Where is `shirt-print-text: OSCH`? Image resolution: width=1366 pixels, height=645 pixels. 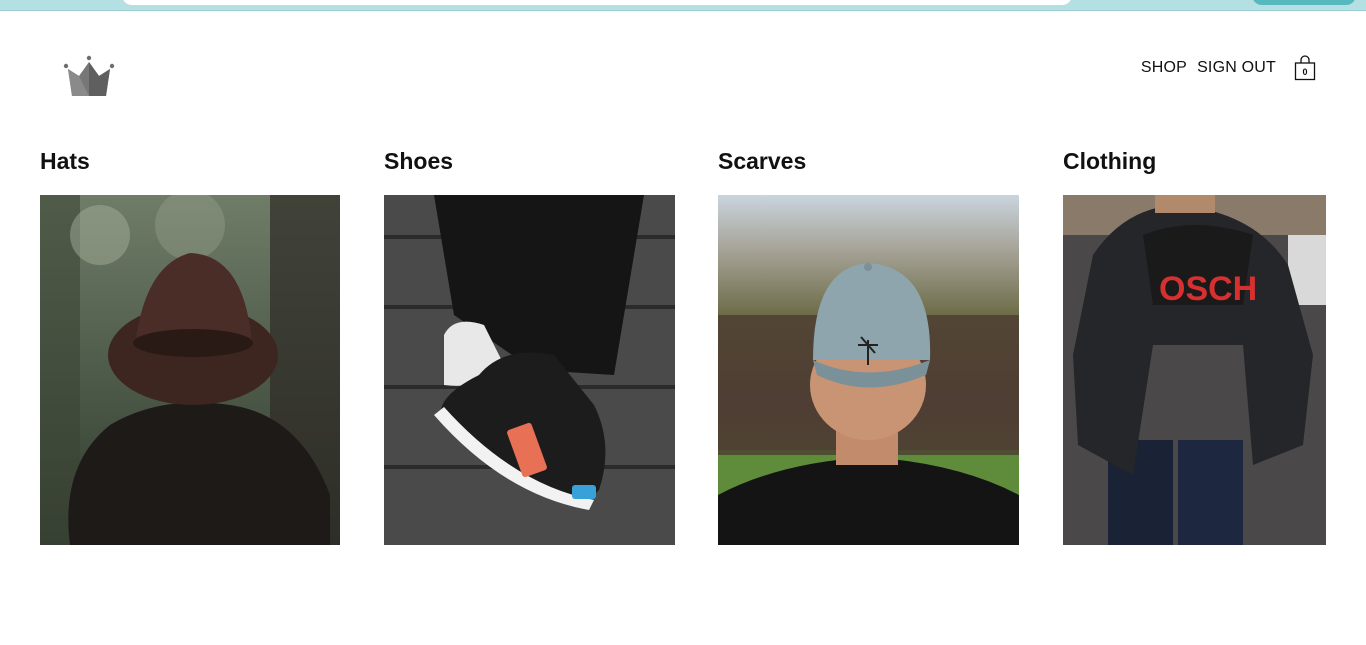
shirt-print-text: OSCH is located at coordinates (1208, 289).